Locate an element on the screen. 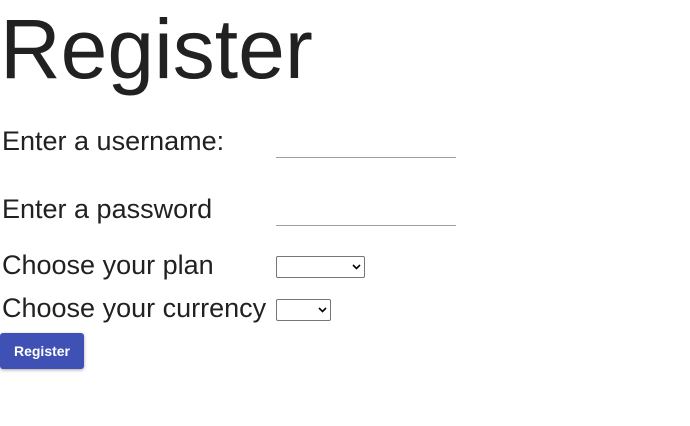 The image size is (690, 426). password-input is located at coordinates (366, 212).